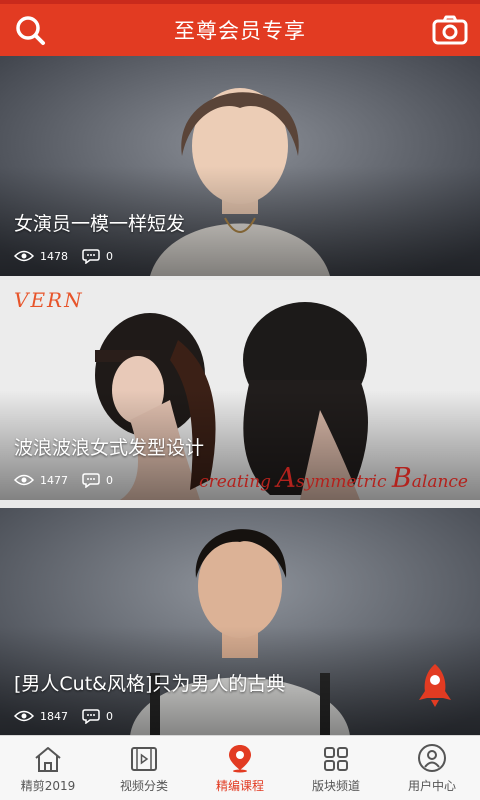 Image resolution: width=480 pixels, height=800 pixels. I want to click on view-count-value: 1477, so click(54, 480).